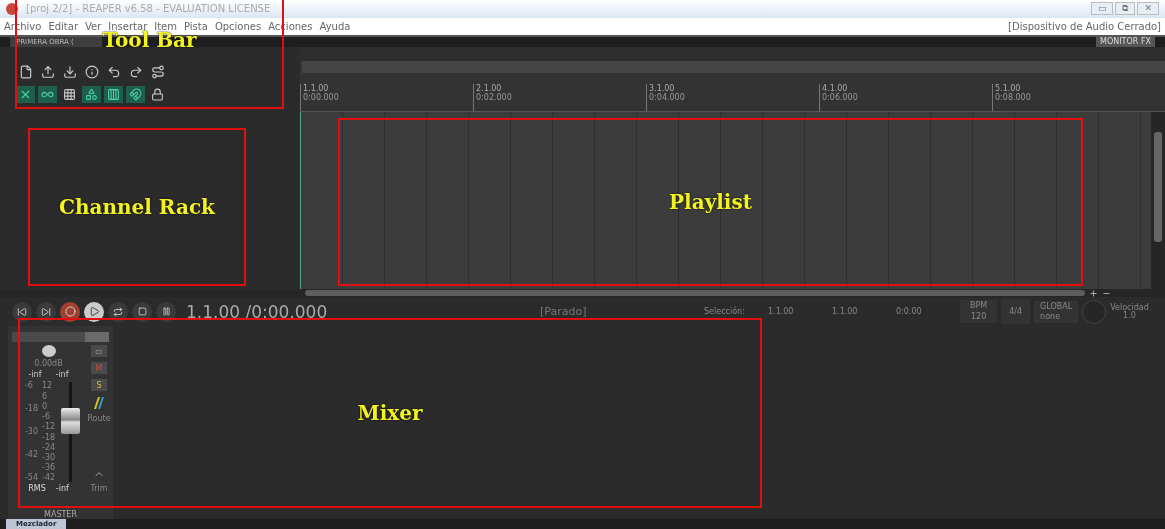 The width and height of the screenshot is (1165, 529). Describe the element at coordinates (48, 351) in the screenshot. I see `pan-knob` at that location.